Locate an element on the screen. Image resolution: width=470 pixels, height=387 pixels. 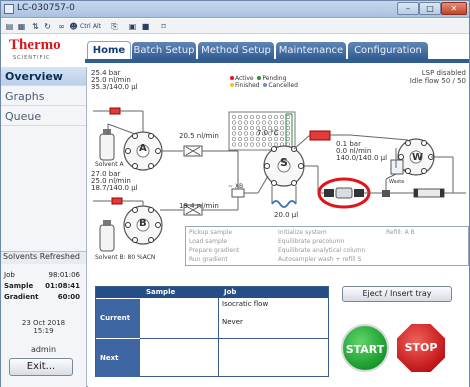
alt-icon: Alt is located at coordinates (97, 26).